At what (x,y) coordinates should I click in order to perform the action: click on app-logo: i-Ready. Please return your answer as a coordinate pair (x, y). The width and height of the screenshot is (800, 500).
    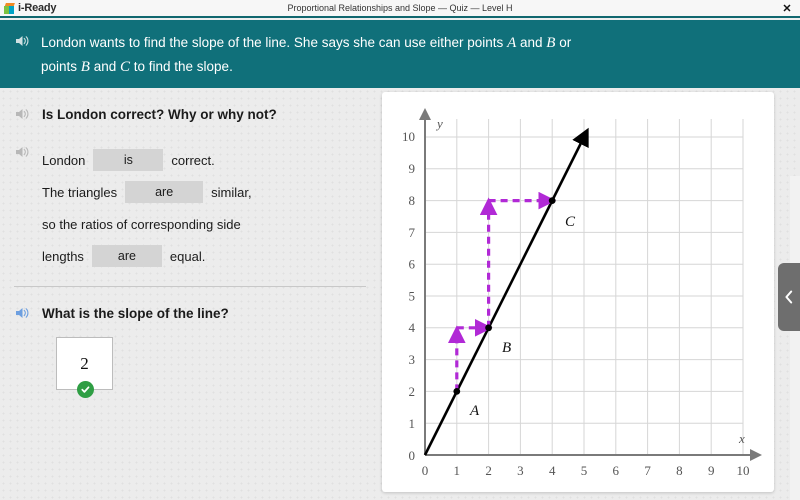
    Looking at the image, I should click on (28, 8).